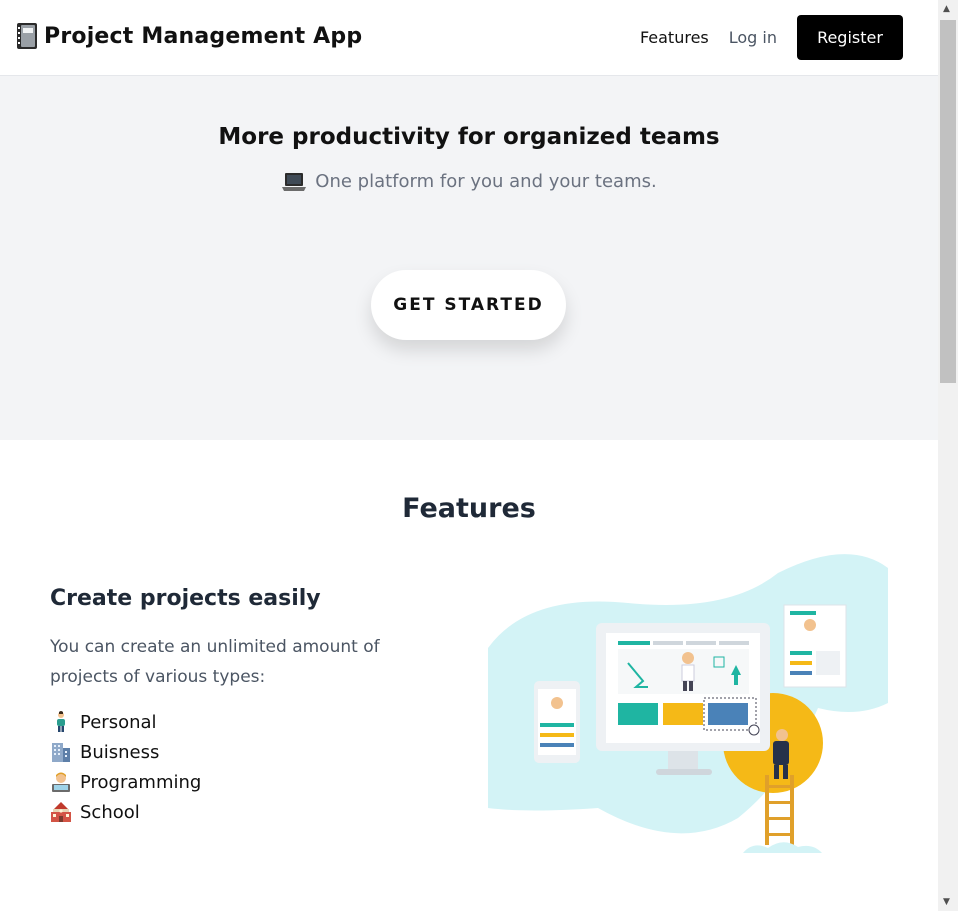 This screenshot has height=911, width=958. I want to click on brand: Project Management App, so click(189, 36).